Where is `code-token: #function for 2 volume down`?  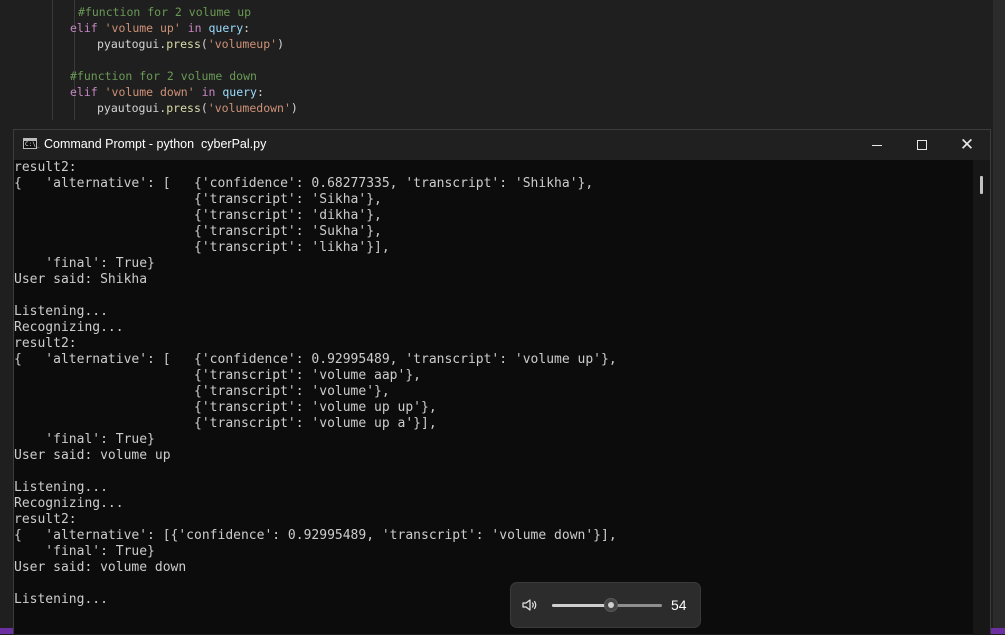
code-token: #function for 2 volume down is located at coordinates (163, 76).